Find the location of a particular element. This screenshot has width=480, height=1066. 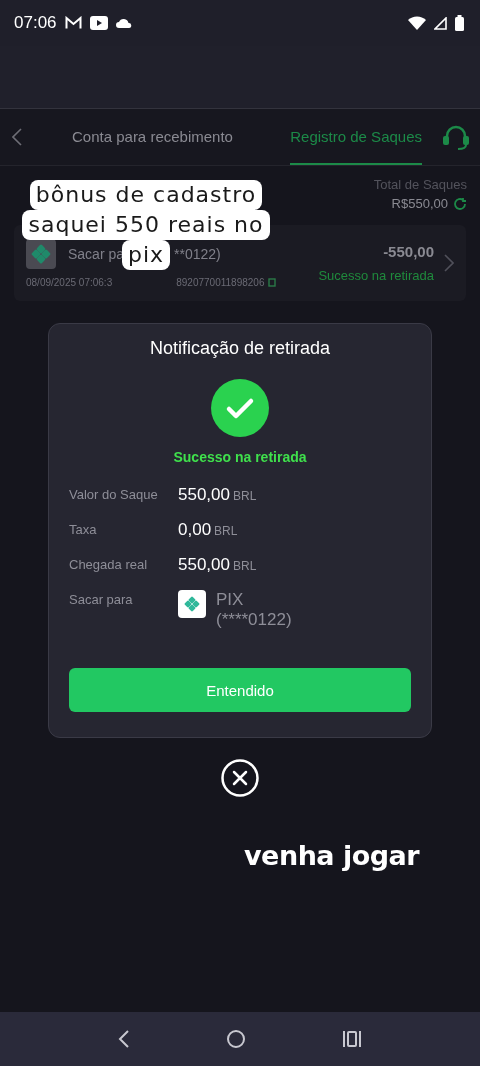

total-amount: R$550,00 is located at coordinates (419, 203).